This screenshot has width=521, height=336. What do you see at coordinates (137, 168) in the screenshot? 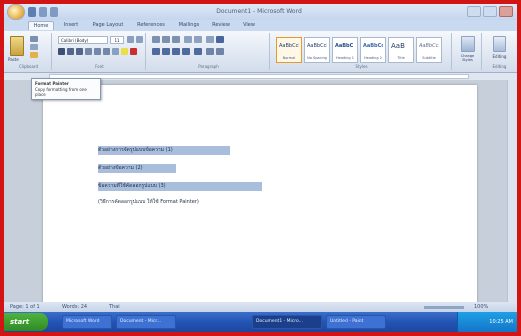
I see `document-line: ตัวอย่างข้อความ (2)` at bounding box center [137, 168].